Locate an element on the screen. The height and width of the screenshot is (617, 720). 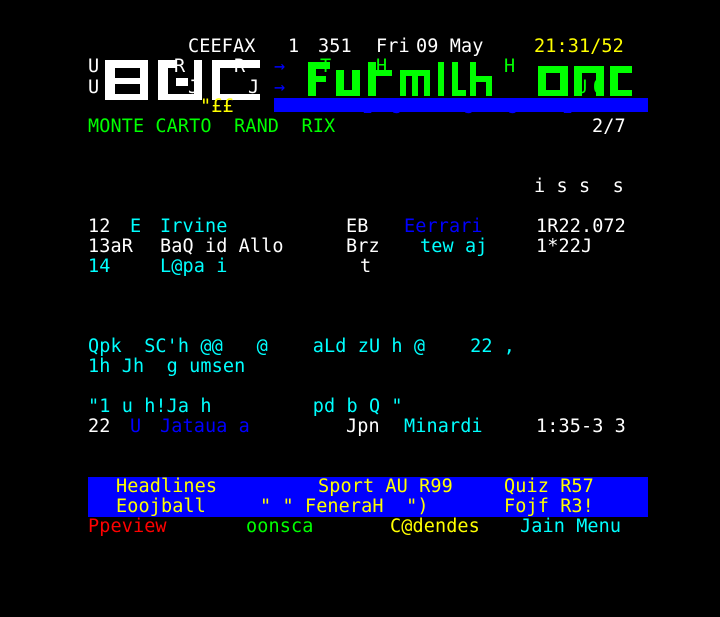
page-counter: 2/7 is located at coordinates (609, 126).